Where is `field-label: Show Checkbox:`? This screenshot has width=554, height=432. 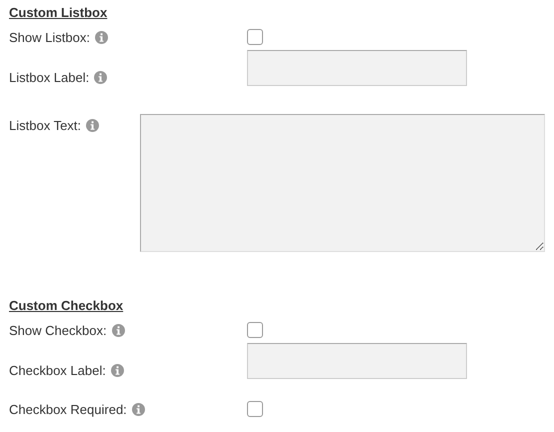 field-label: Show Checkbox: is located at coordinates (58, 330).